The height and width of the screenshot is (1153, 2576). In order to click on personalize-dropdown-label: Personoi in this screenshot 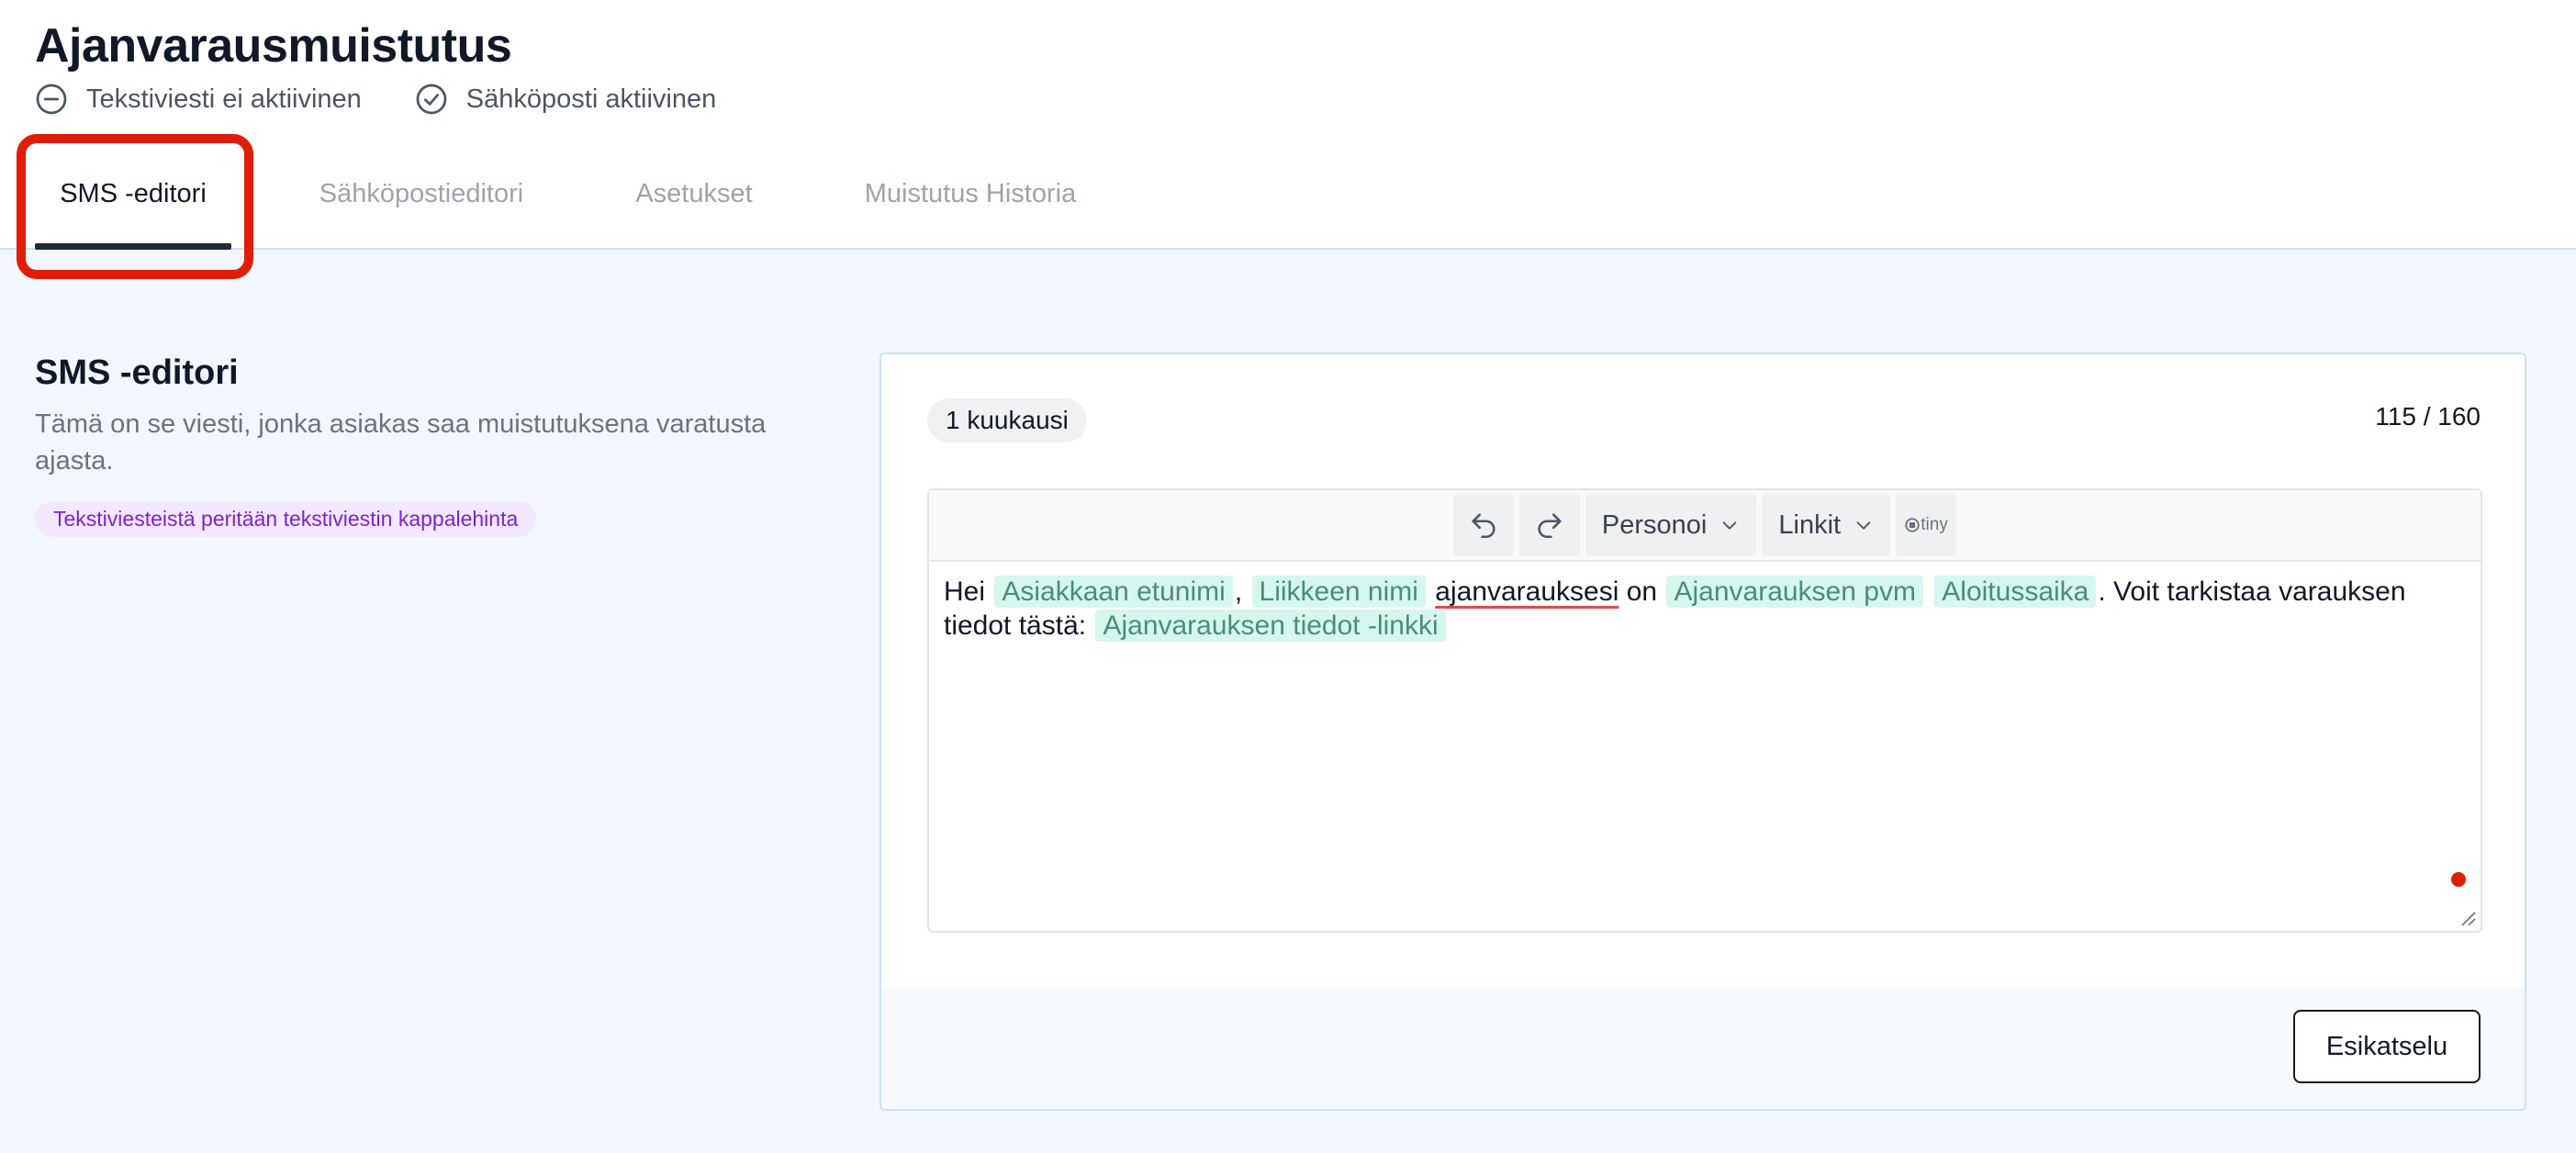, I will do `click(1654, 524)`.